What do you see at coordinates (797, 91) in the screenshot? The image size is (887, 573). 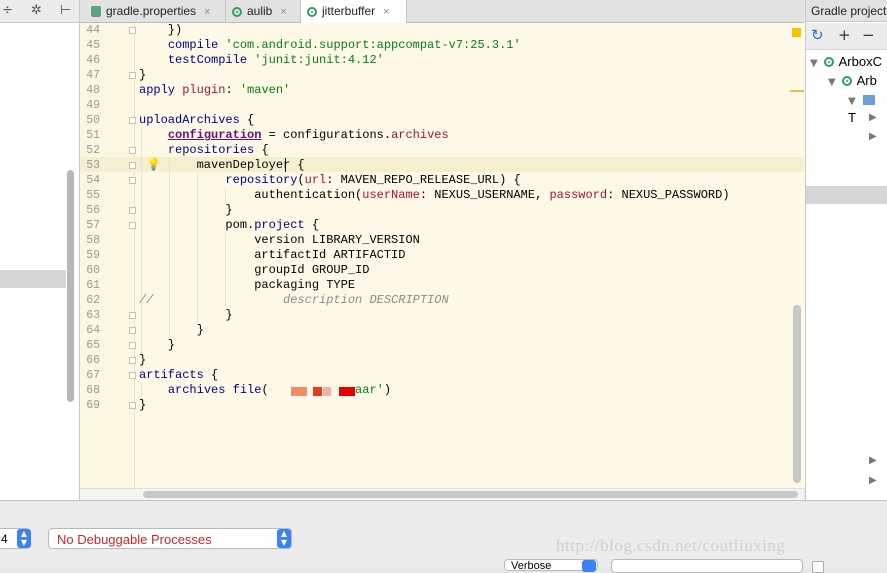 I see `warning-stripe` at bounding box center [797, 91].